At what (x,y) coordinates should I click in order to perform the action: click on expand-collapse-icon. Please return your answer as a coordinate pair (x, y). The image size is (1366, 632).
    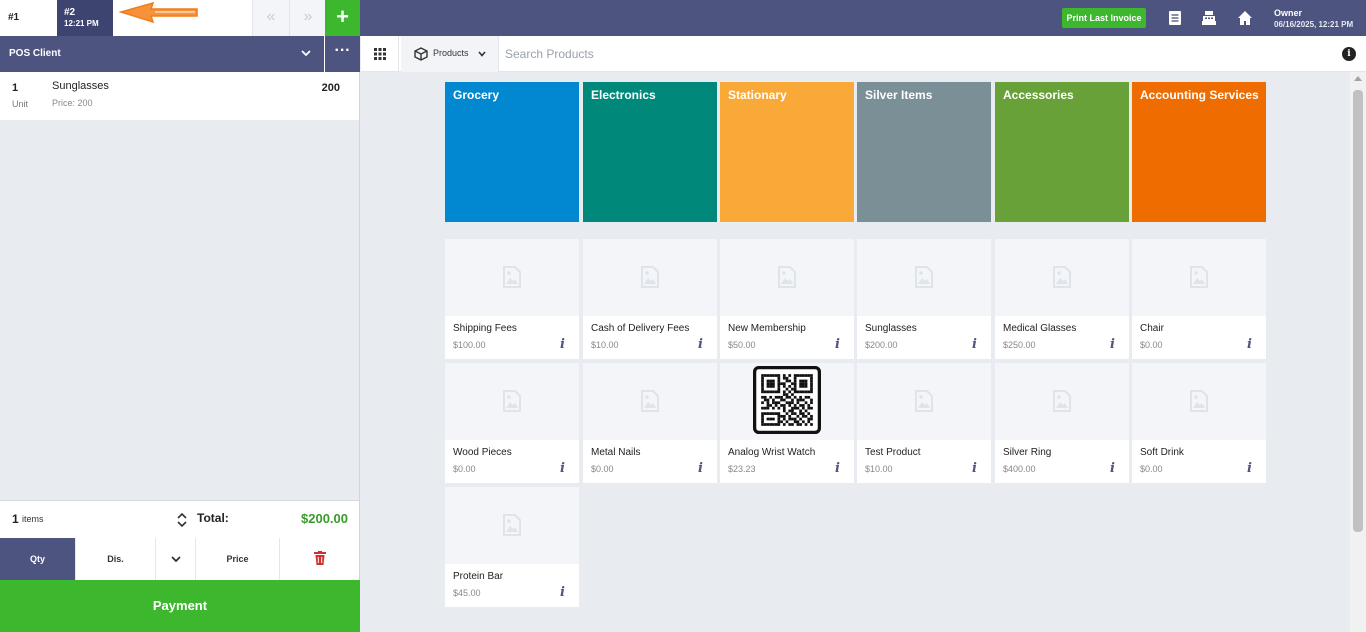
    Looking at the image, I should click on (182, 520).